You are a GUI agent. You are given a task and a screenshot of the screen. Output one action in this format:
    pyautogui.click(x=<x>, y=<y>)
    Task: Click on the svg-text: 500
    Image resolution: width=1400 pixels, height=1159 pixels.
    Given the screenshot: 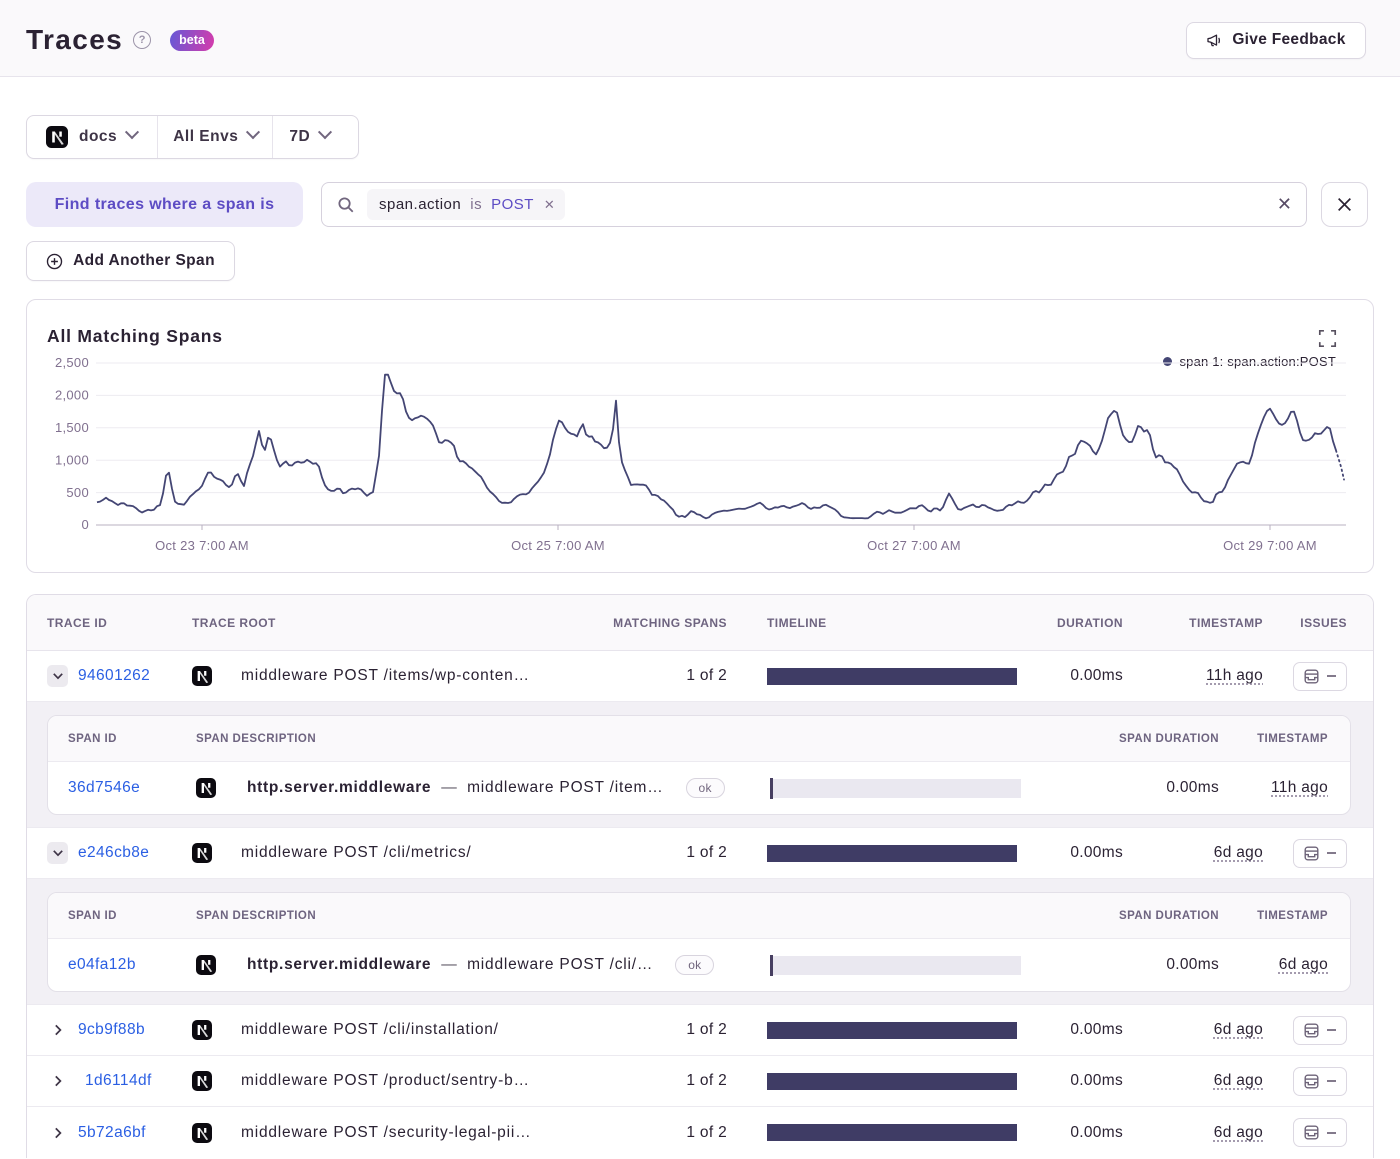 What is the action you would take?
    pyautogui.click(x=77, y=492)
    